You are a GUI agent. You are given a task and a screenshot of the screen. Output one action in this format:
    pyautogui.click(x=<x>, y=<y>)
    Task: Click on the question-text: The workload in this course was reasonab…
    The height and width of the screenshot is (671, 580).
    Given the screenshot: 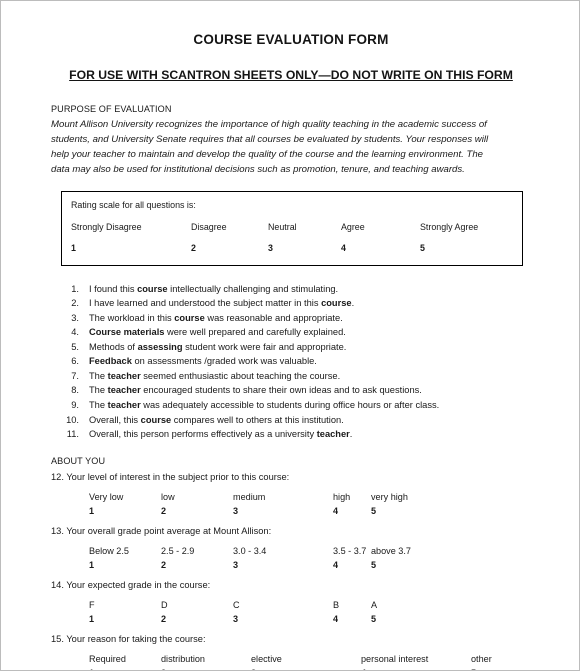 What is the action you would take?
    pyautogui.click(x=216, y=317)
    